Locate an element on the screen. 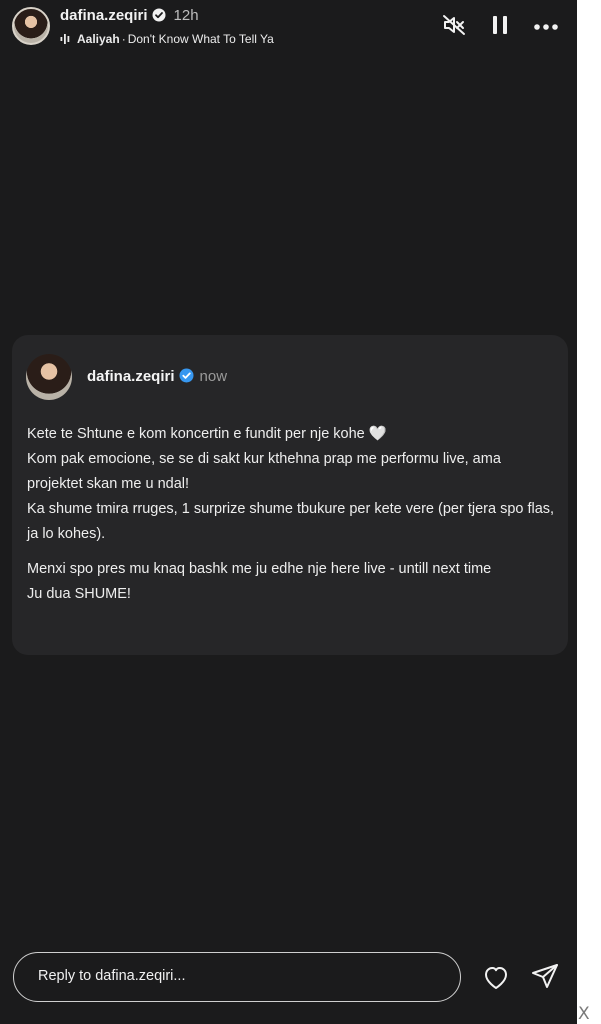 The image size is (601, 1024). story-controls is located at coordinates (500, 27).